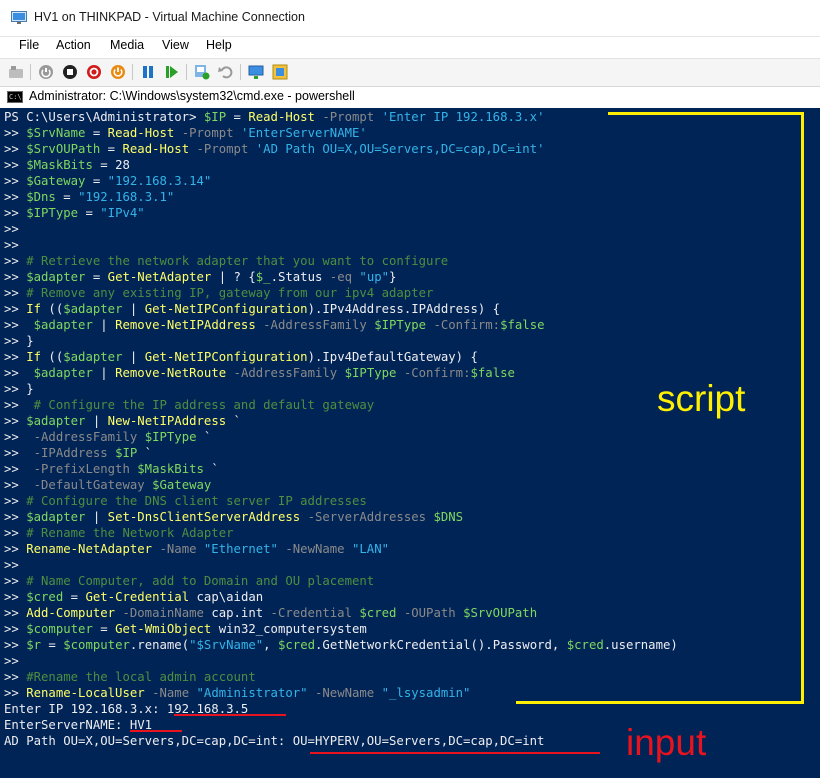 The height and width of the screenshot is (778, 820). What do you see at coordinates (252, 693) in the screenshot?
I see `console-token: "Administrator"` at bounding box center [252, 693].